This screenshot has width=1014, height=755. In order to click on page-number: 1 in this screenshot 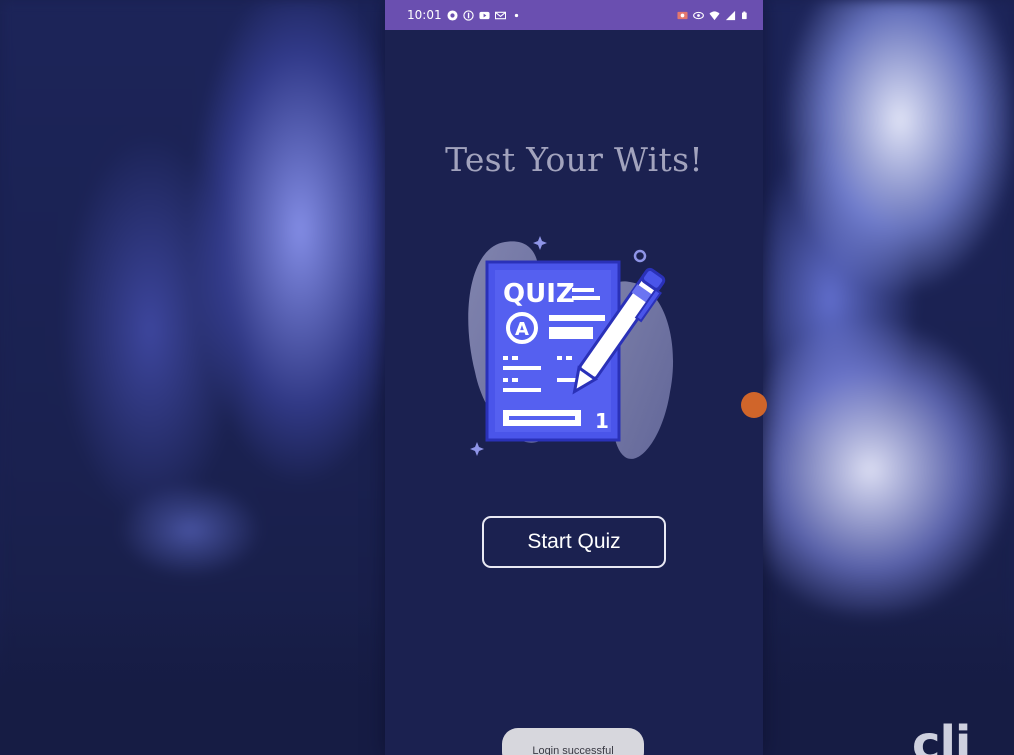, I will do `click(602, 421)`.